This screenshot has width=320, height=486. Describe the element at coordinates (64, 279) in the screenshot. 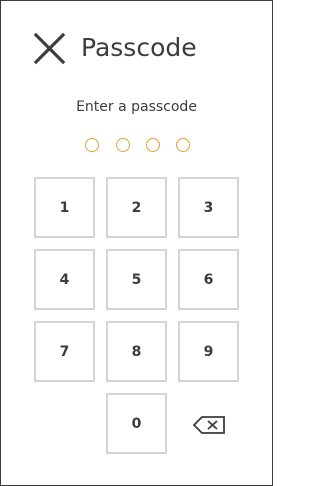

I see `key-4: 4` at that location.